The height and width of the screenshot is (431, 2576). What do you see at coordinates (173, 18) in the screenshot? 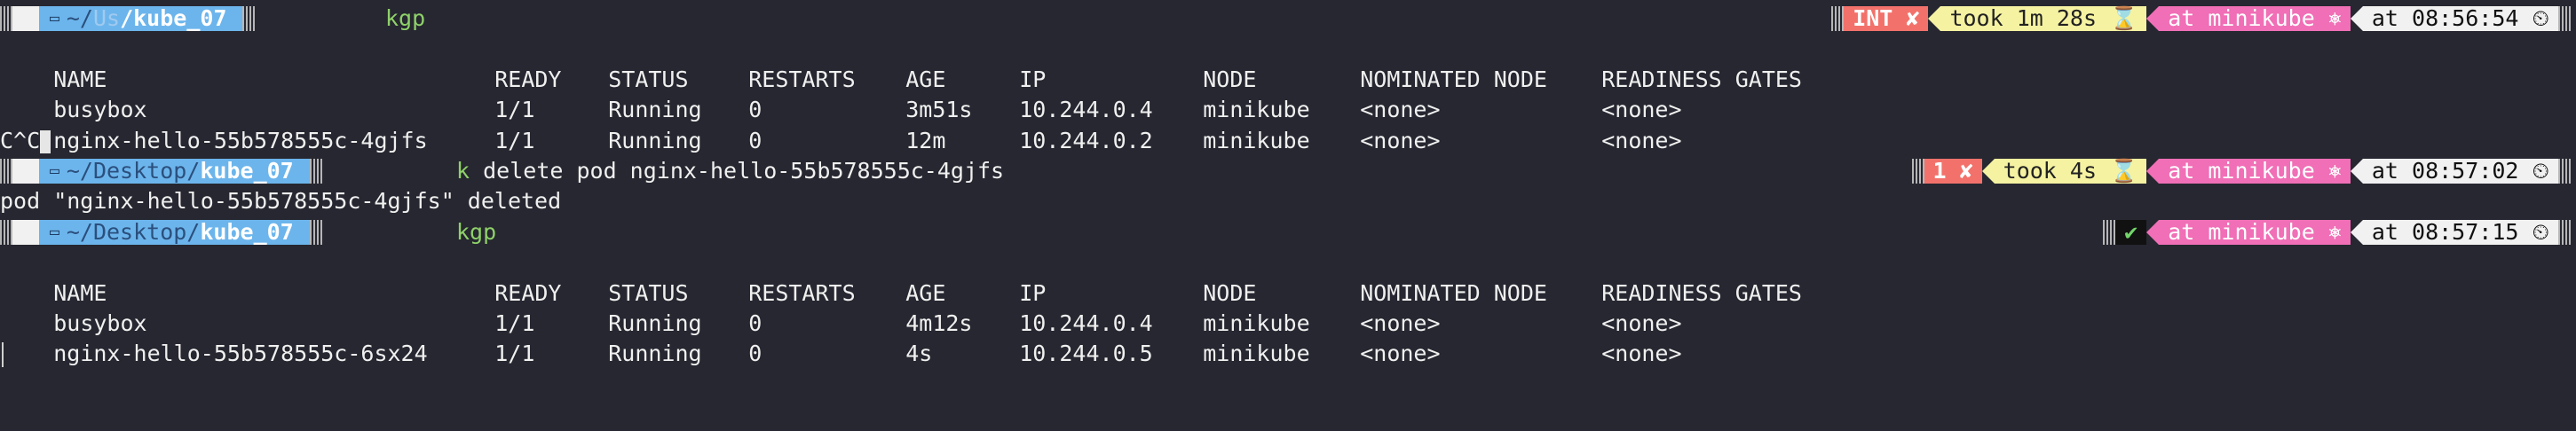
I see `dir-leaf: /kube_07` at bounding box center [173, 18].